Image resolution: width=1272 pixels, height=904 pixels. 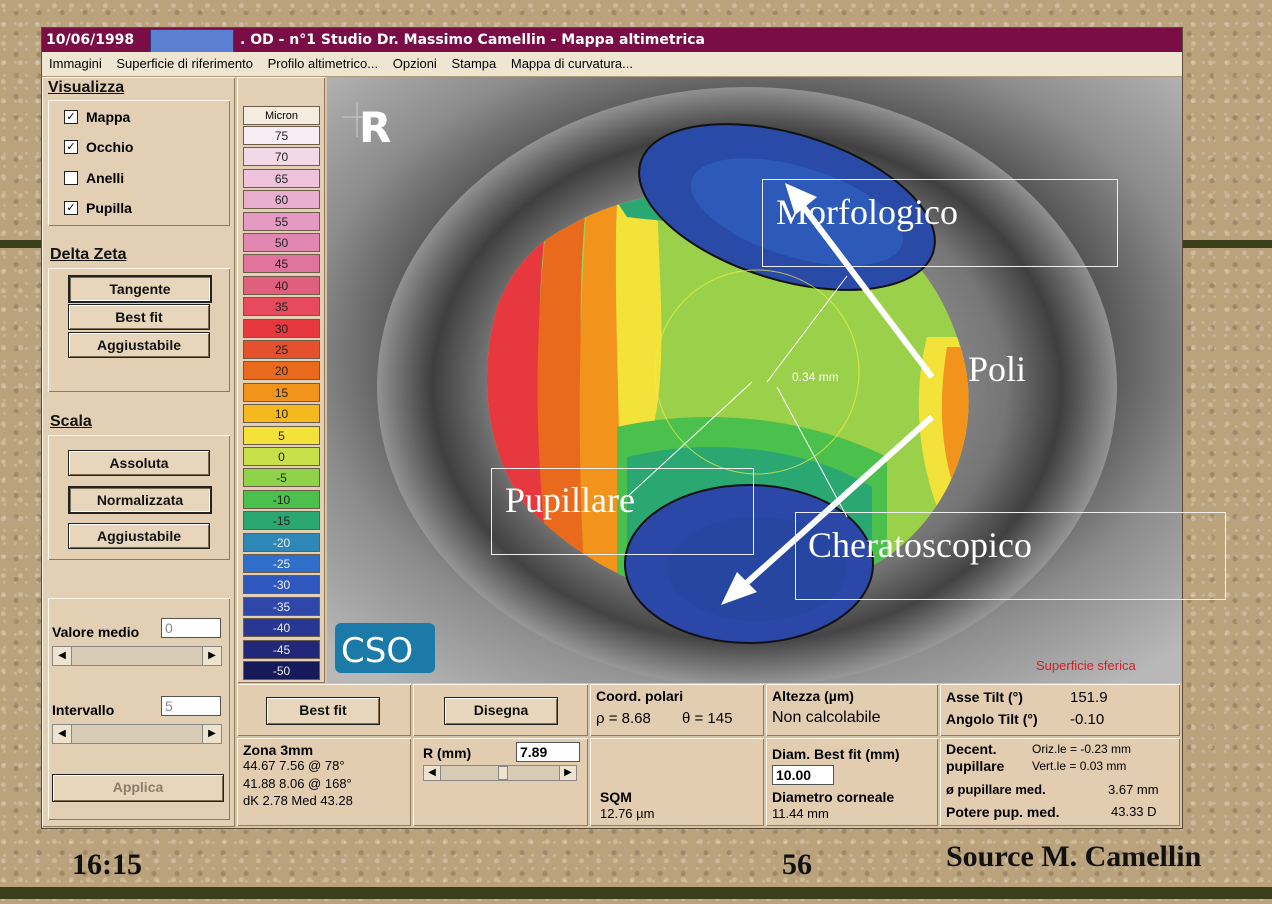 What do you see at coordinates (281, 157) in the screenshot?
I see `color-scale-cell: 70` at bounding box center [281, 157].